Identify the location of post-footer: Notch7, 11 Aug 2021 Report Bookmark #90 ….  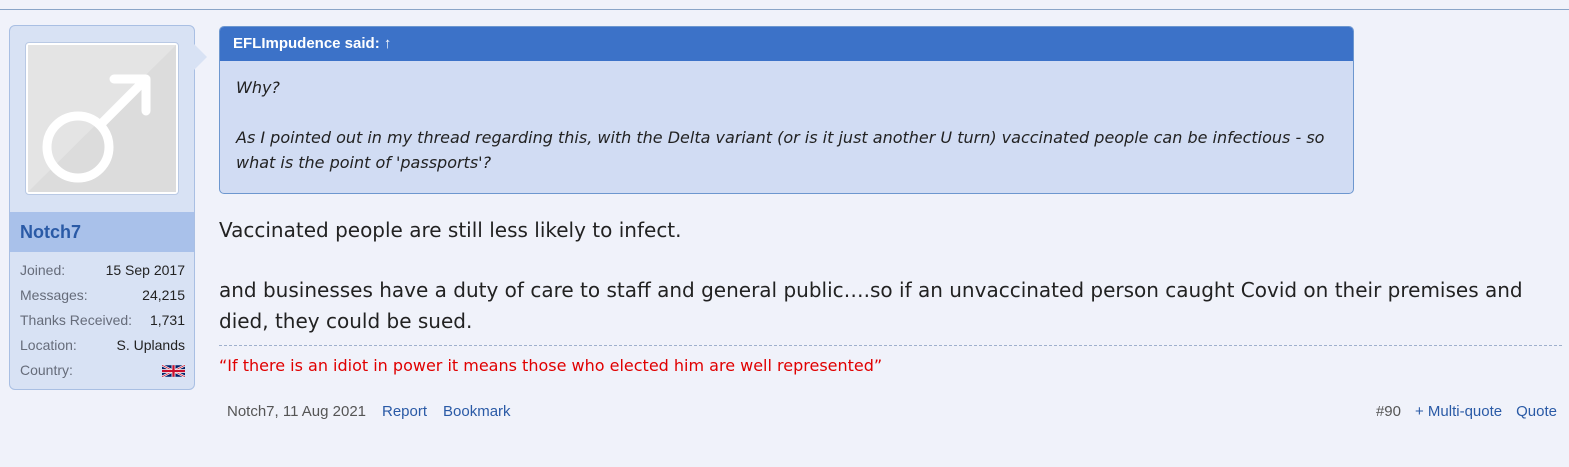
(892, 413).